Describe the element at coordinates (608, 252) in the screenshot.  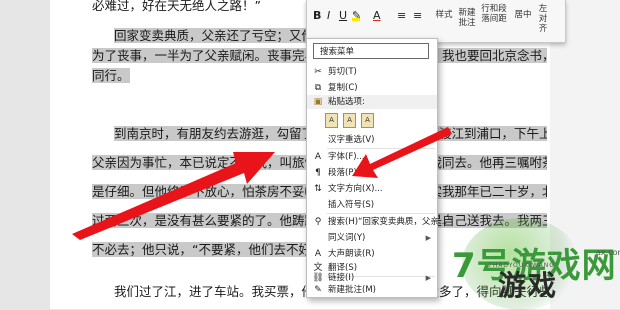
I see `watermark-url: ax.com` at that location.